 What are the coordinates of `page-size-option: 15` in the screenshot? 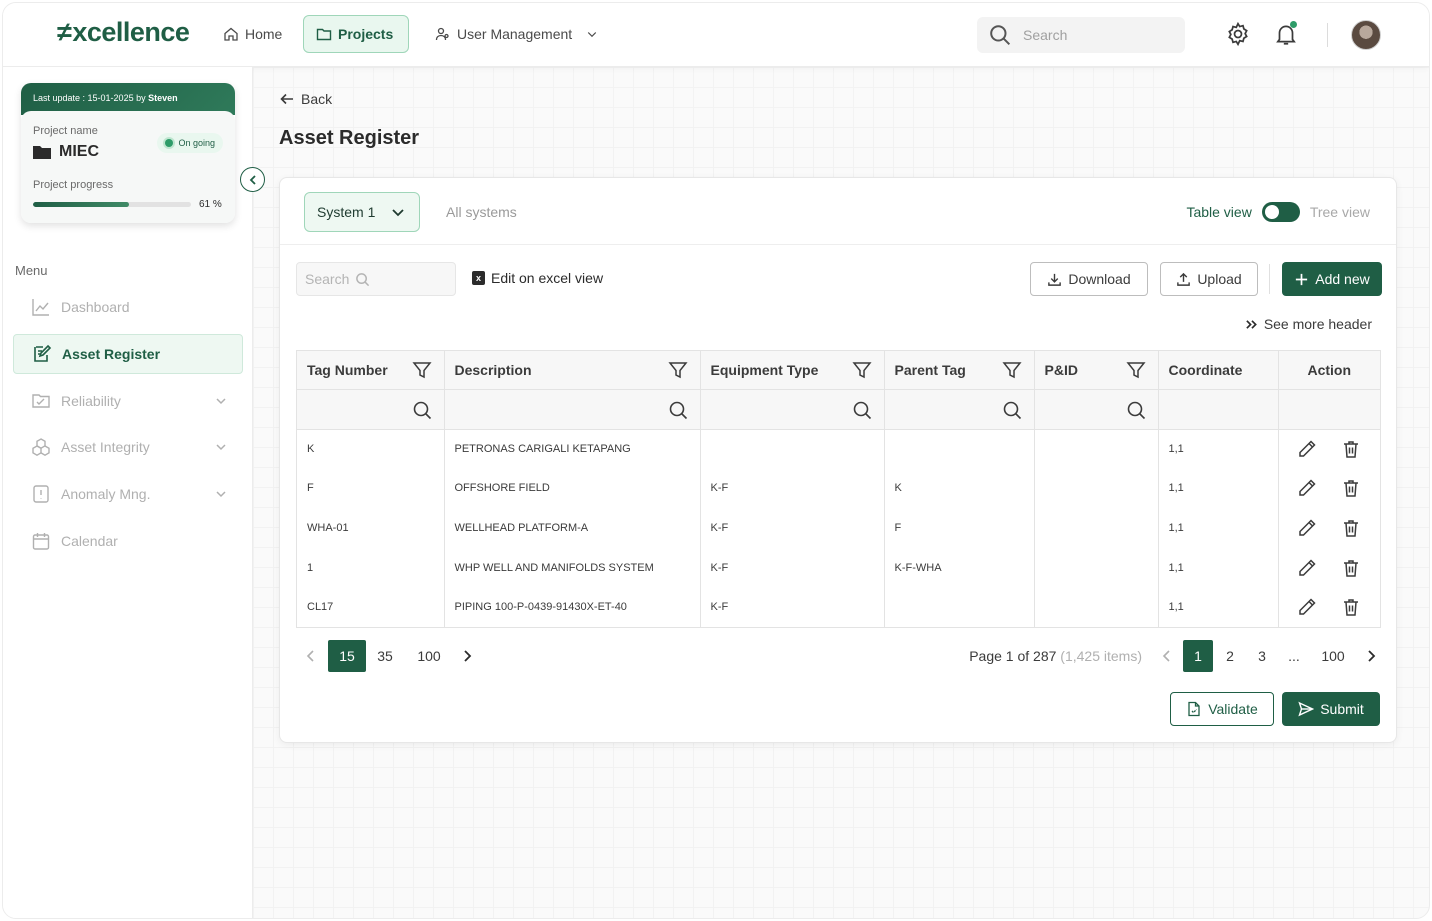 It's located at (347, 656).